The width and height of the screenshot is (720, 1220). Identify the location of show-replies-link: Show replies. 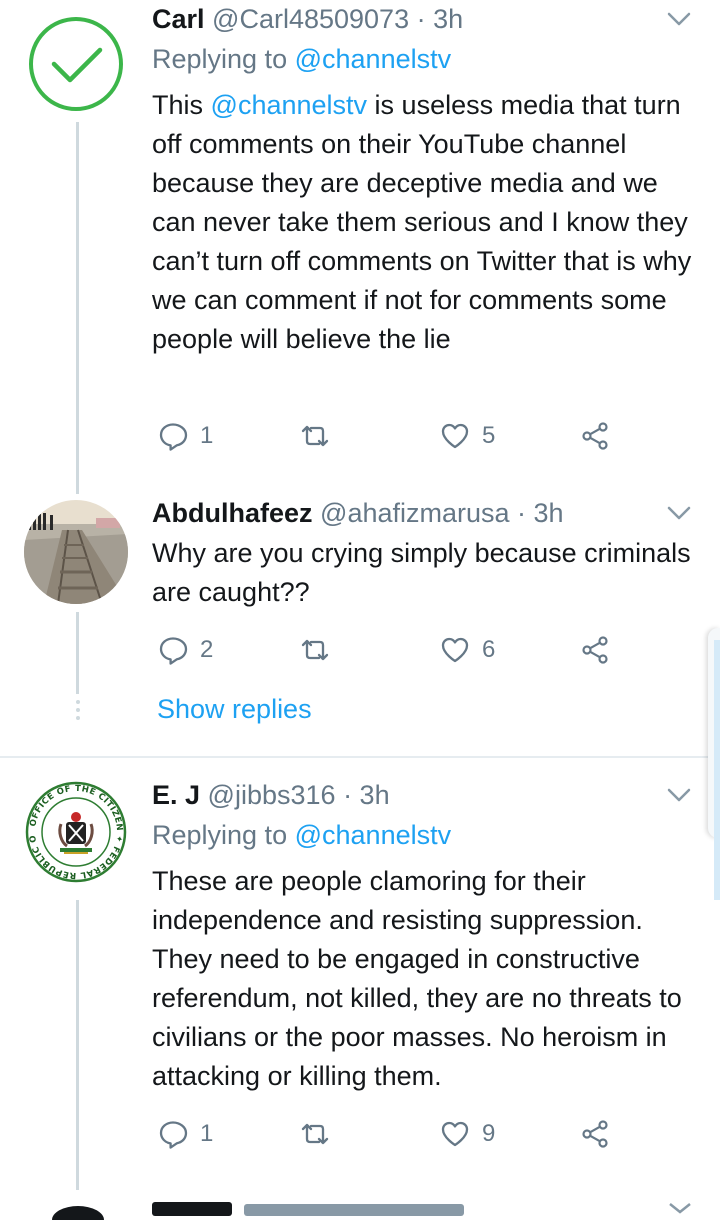
(234, 709).